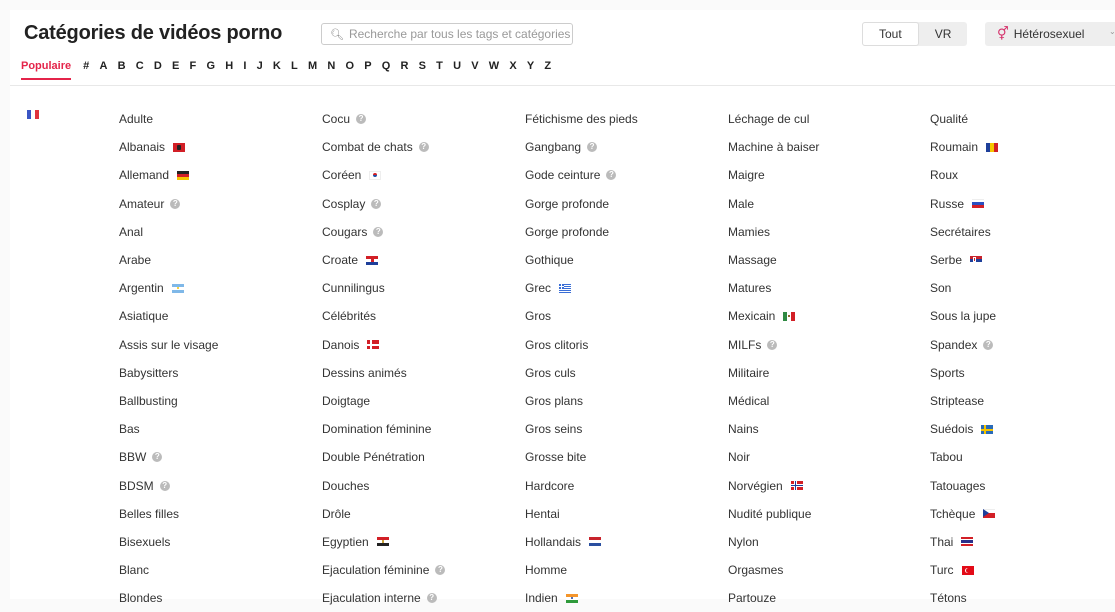  What do you see at coordinates (890, 34) in the screenshot?
I see `tab-tout: Tout` at bounding box center [890, 34].